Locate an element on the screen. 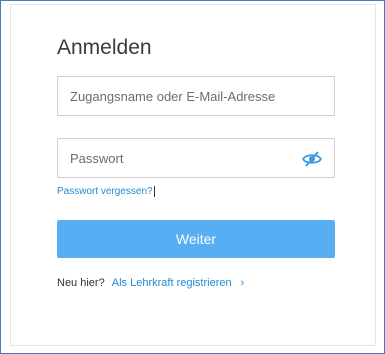 The width and height of the screenshot is (385, 354). username-input is located at coordinates (196, 96).